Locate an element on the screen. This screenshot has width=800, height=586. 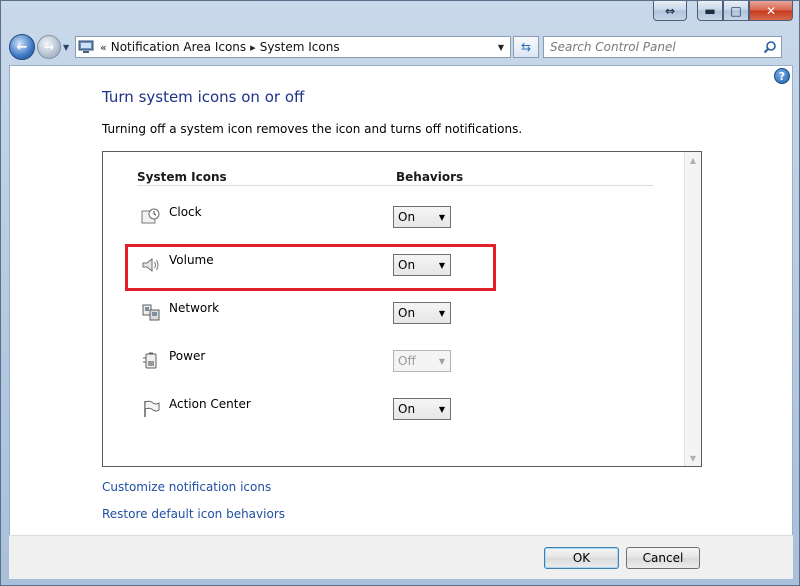
column-header-behaviors: Behaviors is located at coordinates (430, 177).